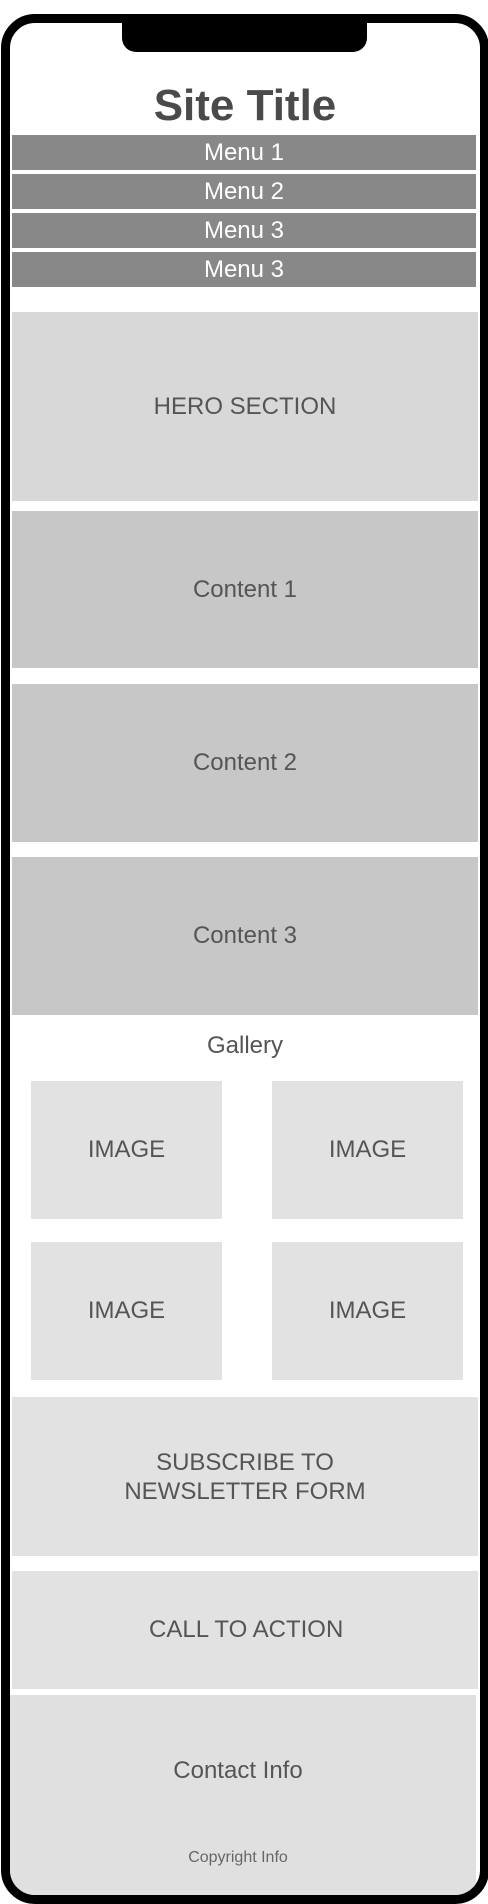 This screenshot has height=1904, width=488. I want to click on gallery-image-1: IMAGE, so click(126, 1150).